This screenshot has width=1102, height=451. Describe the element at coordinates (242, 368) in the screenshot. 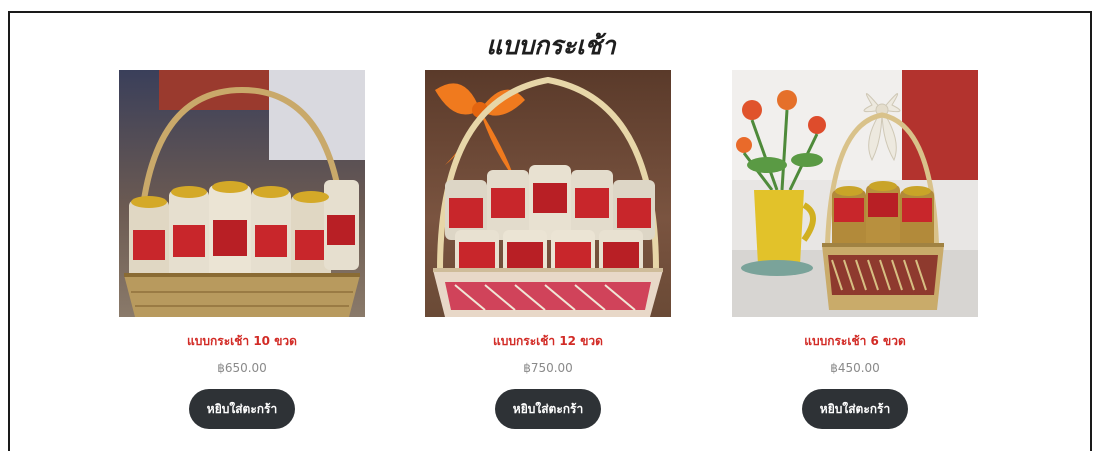

I see `product-price: ฿650.00` at that location.